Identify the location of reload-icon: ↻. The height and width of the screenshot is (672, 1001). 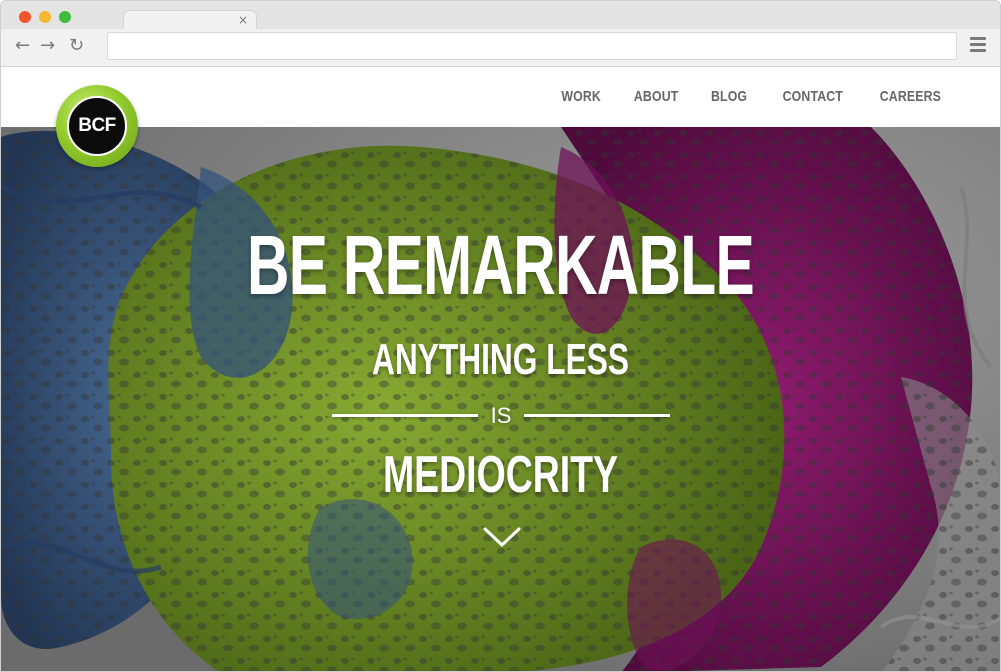
(76, 45).